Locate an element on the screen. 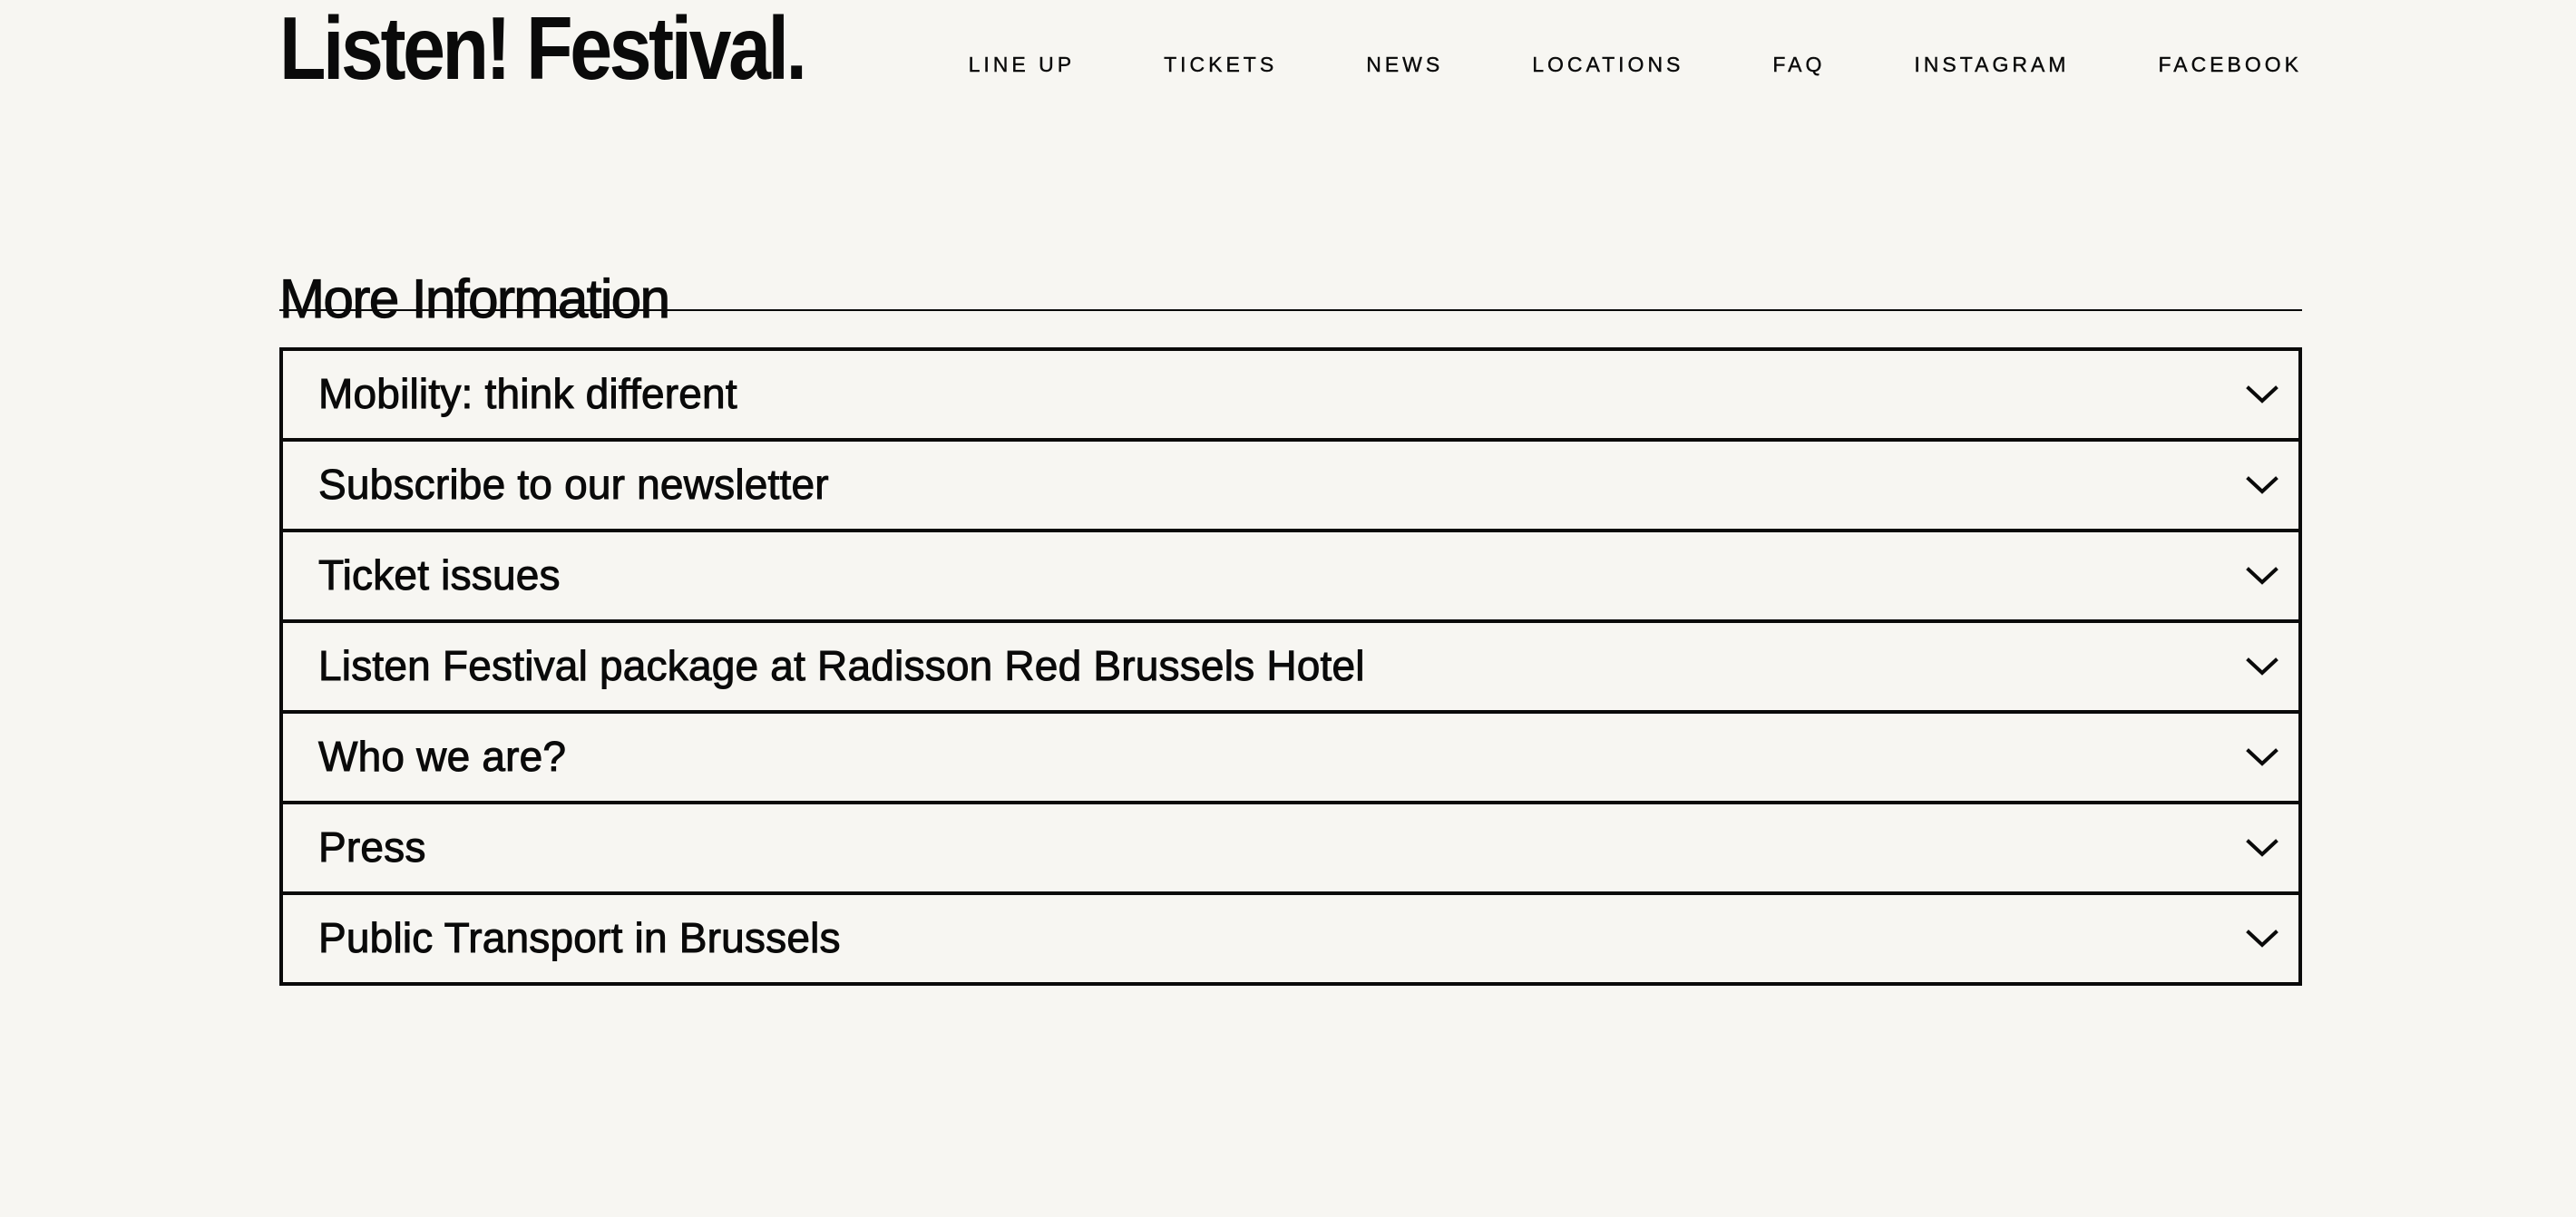  nav-line-up: LINE UP is located at coordinates (1021, 65).